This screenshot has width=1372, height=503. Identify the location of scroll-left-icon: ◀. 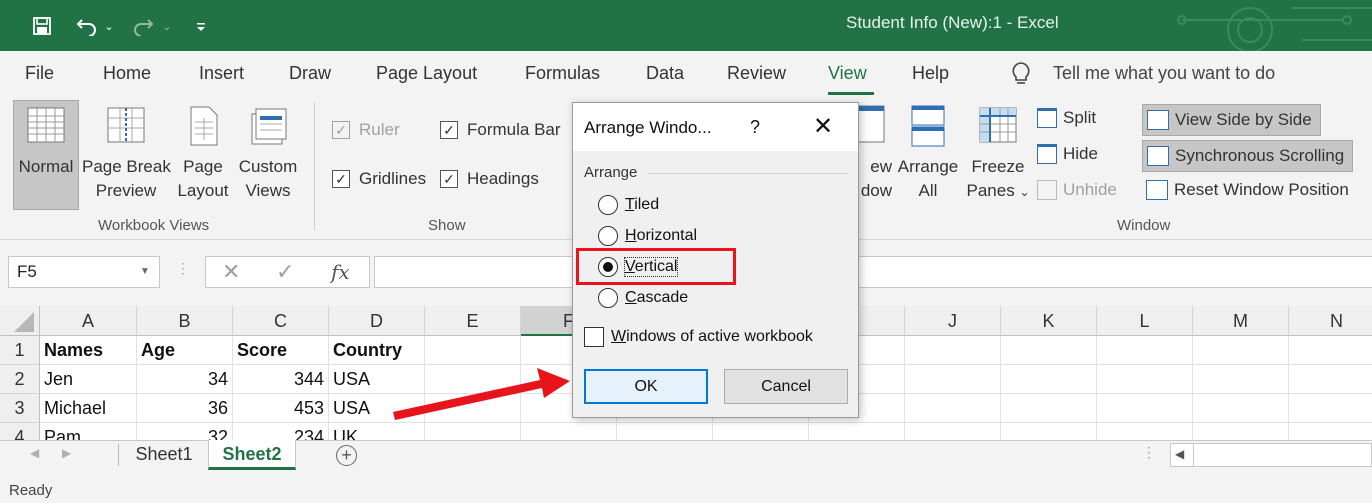
(1179, 454).